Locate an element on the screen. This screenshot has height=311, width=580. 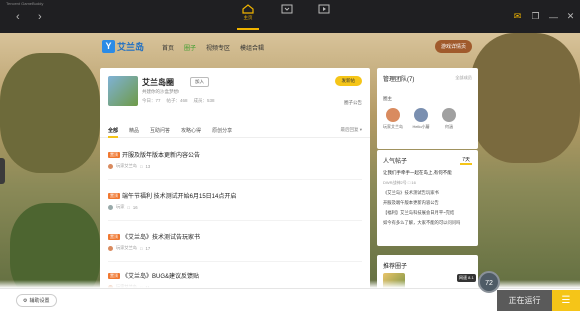
sort-dropdown: 最后回复 ▾ is located at coordinates (351, 130).